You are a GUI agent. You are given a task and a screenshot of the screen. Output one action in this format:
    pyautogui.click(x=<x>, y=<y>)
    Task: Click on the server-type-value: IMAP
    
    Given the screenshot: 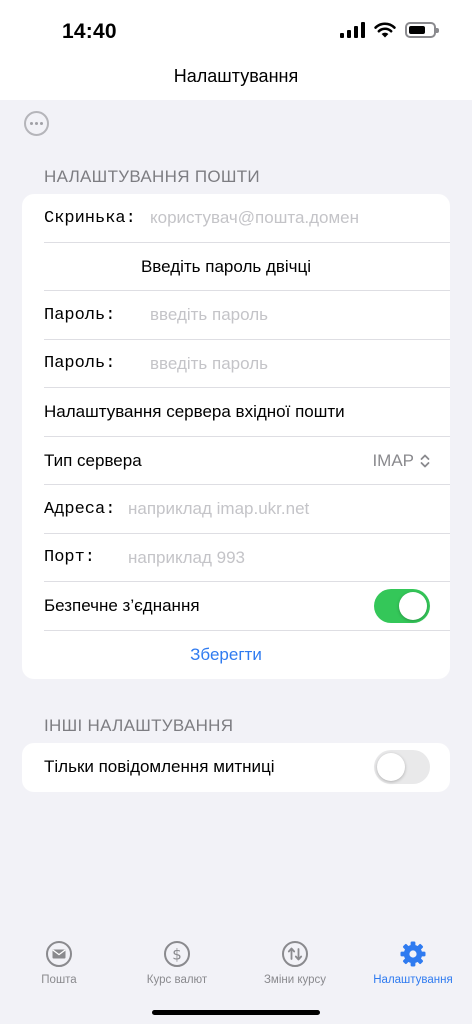 What is the action you would take?
    pyautogui.click(x=393, y=460)
    